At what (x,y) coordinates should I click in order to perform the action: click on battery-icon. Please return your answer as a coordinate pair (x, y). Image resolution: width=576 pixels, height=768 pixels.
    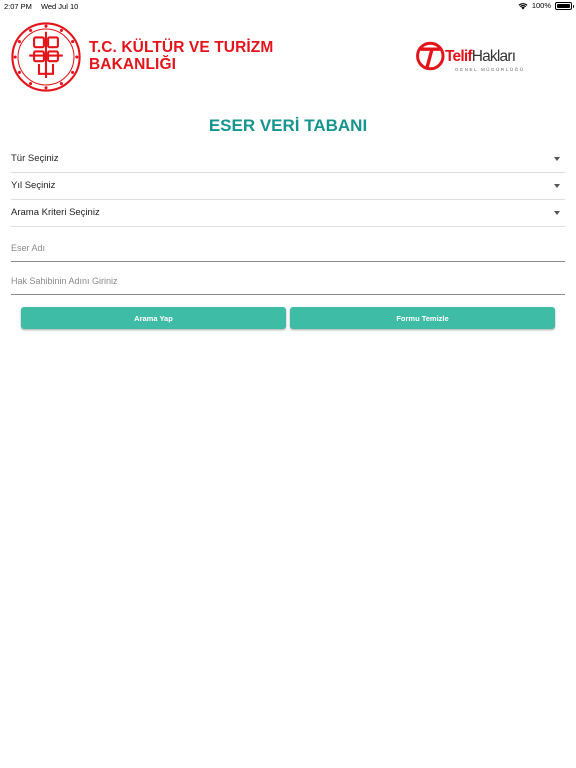
    Looking at the image, I should click on (564, 5).